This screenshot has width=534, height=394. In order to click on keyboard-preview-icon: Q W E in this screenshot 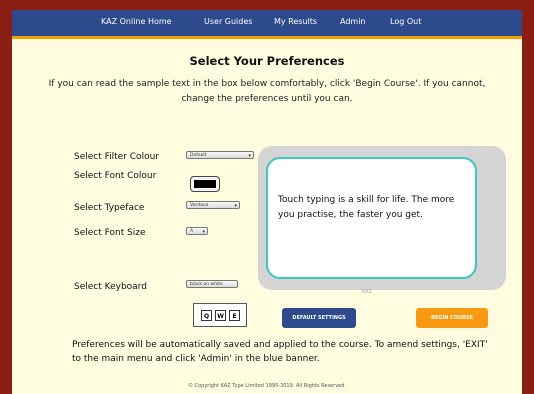, I will do `click(220, 315)`.